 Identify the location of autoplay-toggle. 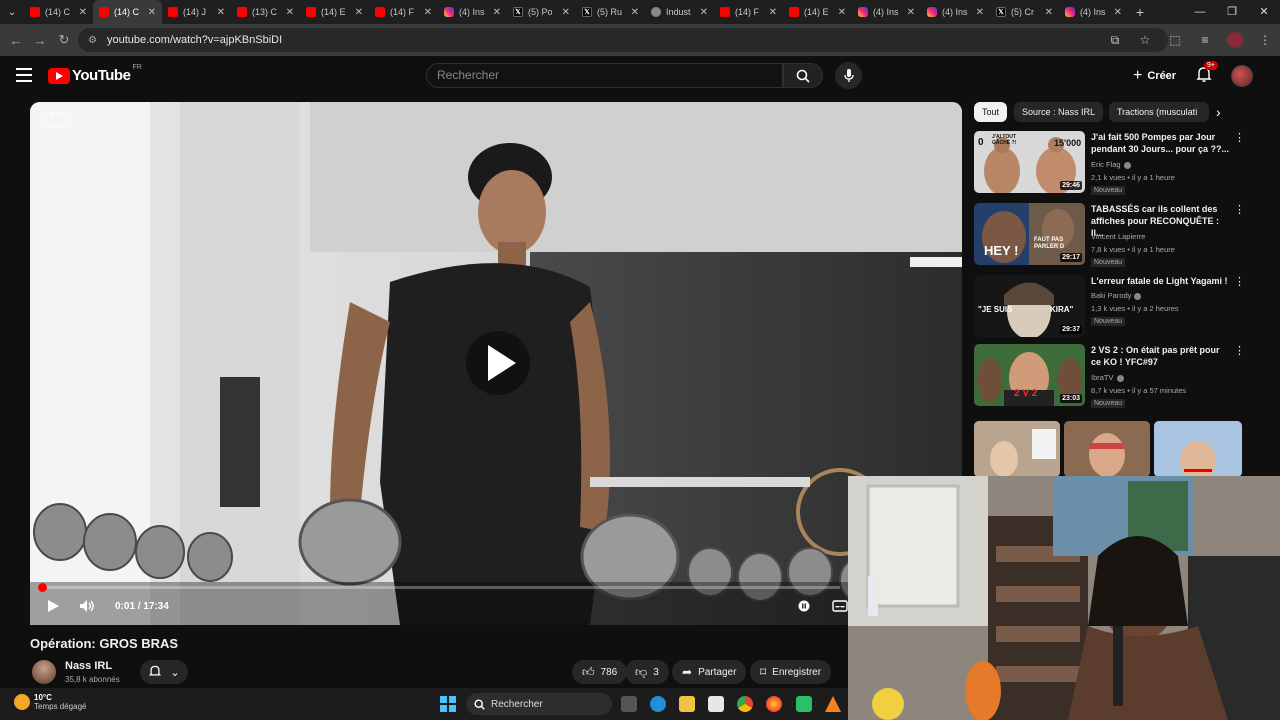
(804, 607).